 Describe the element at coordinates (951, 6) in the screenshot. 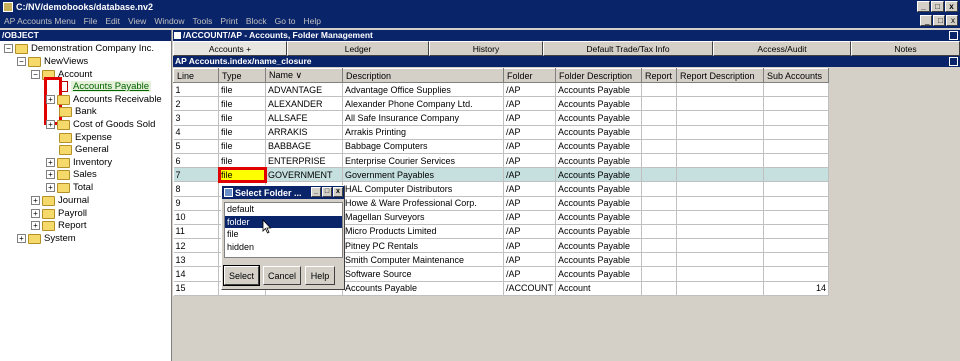

I see `close-button: x` at that location.